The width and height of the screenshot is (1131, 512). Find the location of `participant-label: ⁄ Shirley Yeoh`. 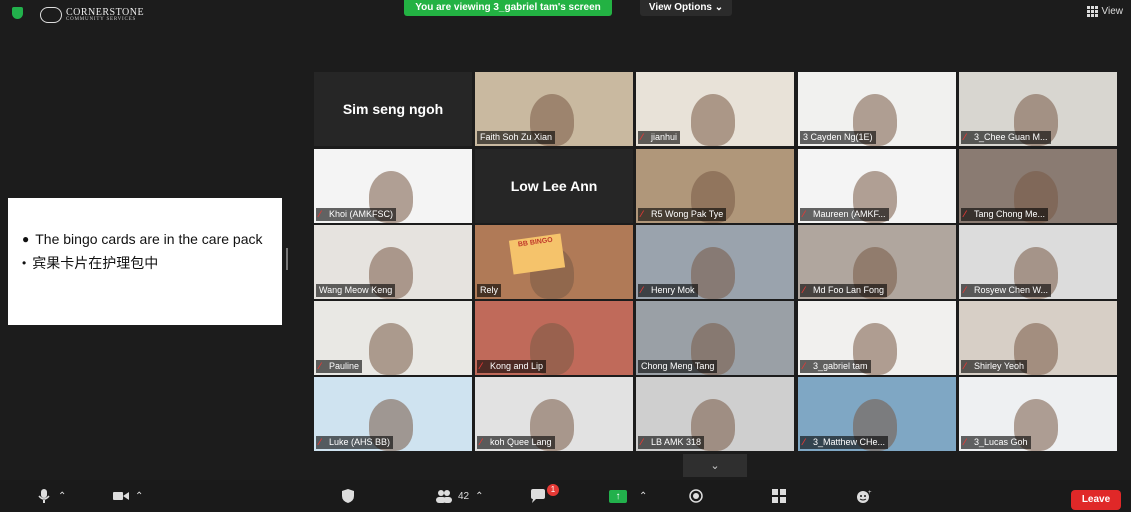

participant-label: ⁄ Shirley Yeoh is located at coordinates (994, 366).